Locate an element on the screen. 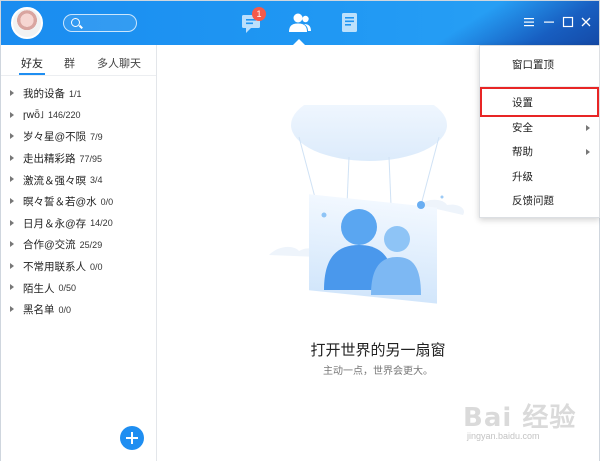 Image resolution: width=600 pixels, height=461 pixels. balloon-illustration is located at coordinates (367, 204).